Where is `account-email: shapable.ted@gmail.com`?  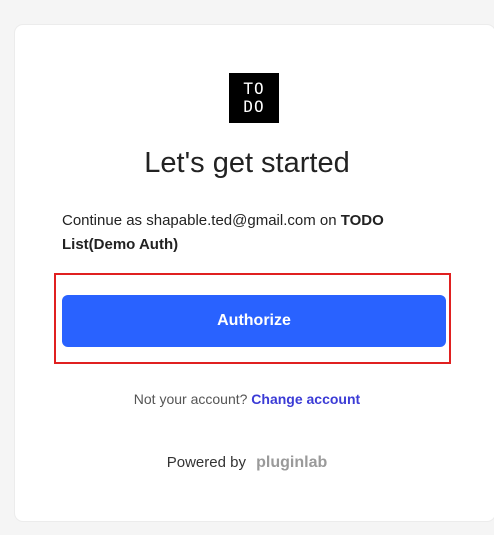 account-email: shapable.ted@gmail.com is located at coordinates (231, 220).